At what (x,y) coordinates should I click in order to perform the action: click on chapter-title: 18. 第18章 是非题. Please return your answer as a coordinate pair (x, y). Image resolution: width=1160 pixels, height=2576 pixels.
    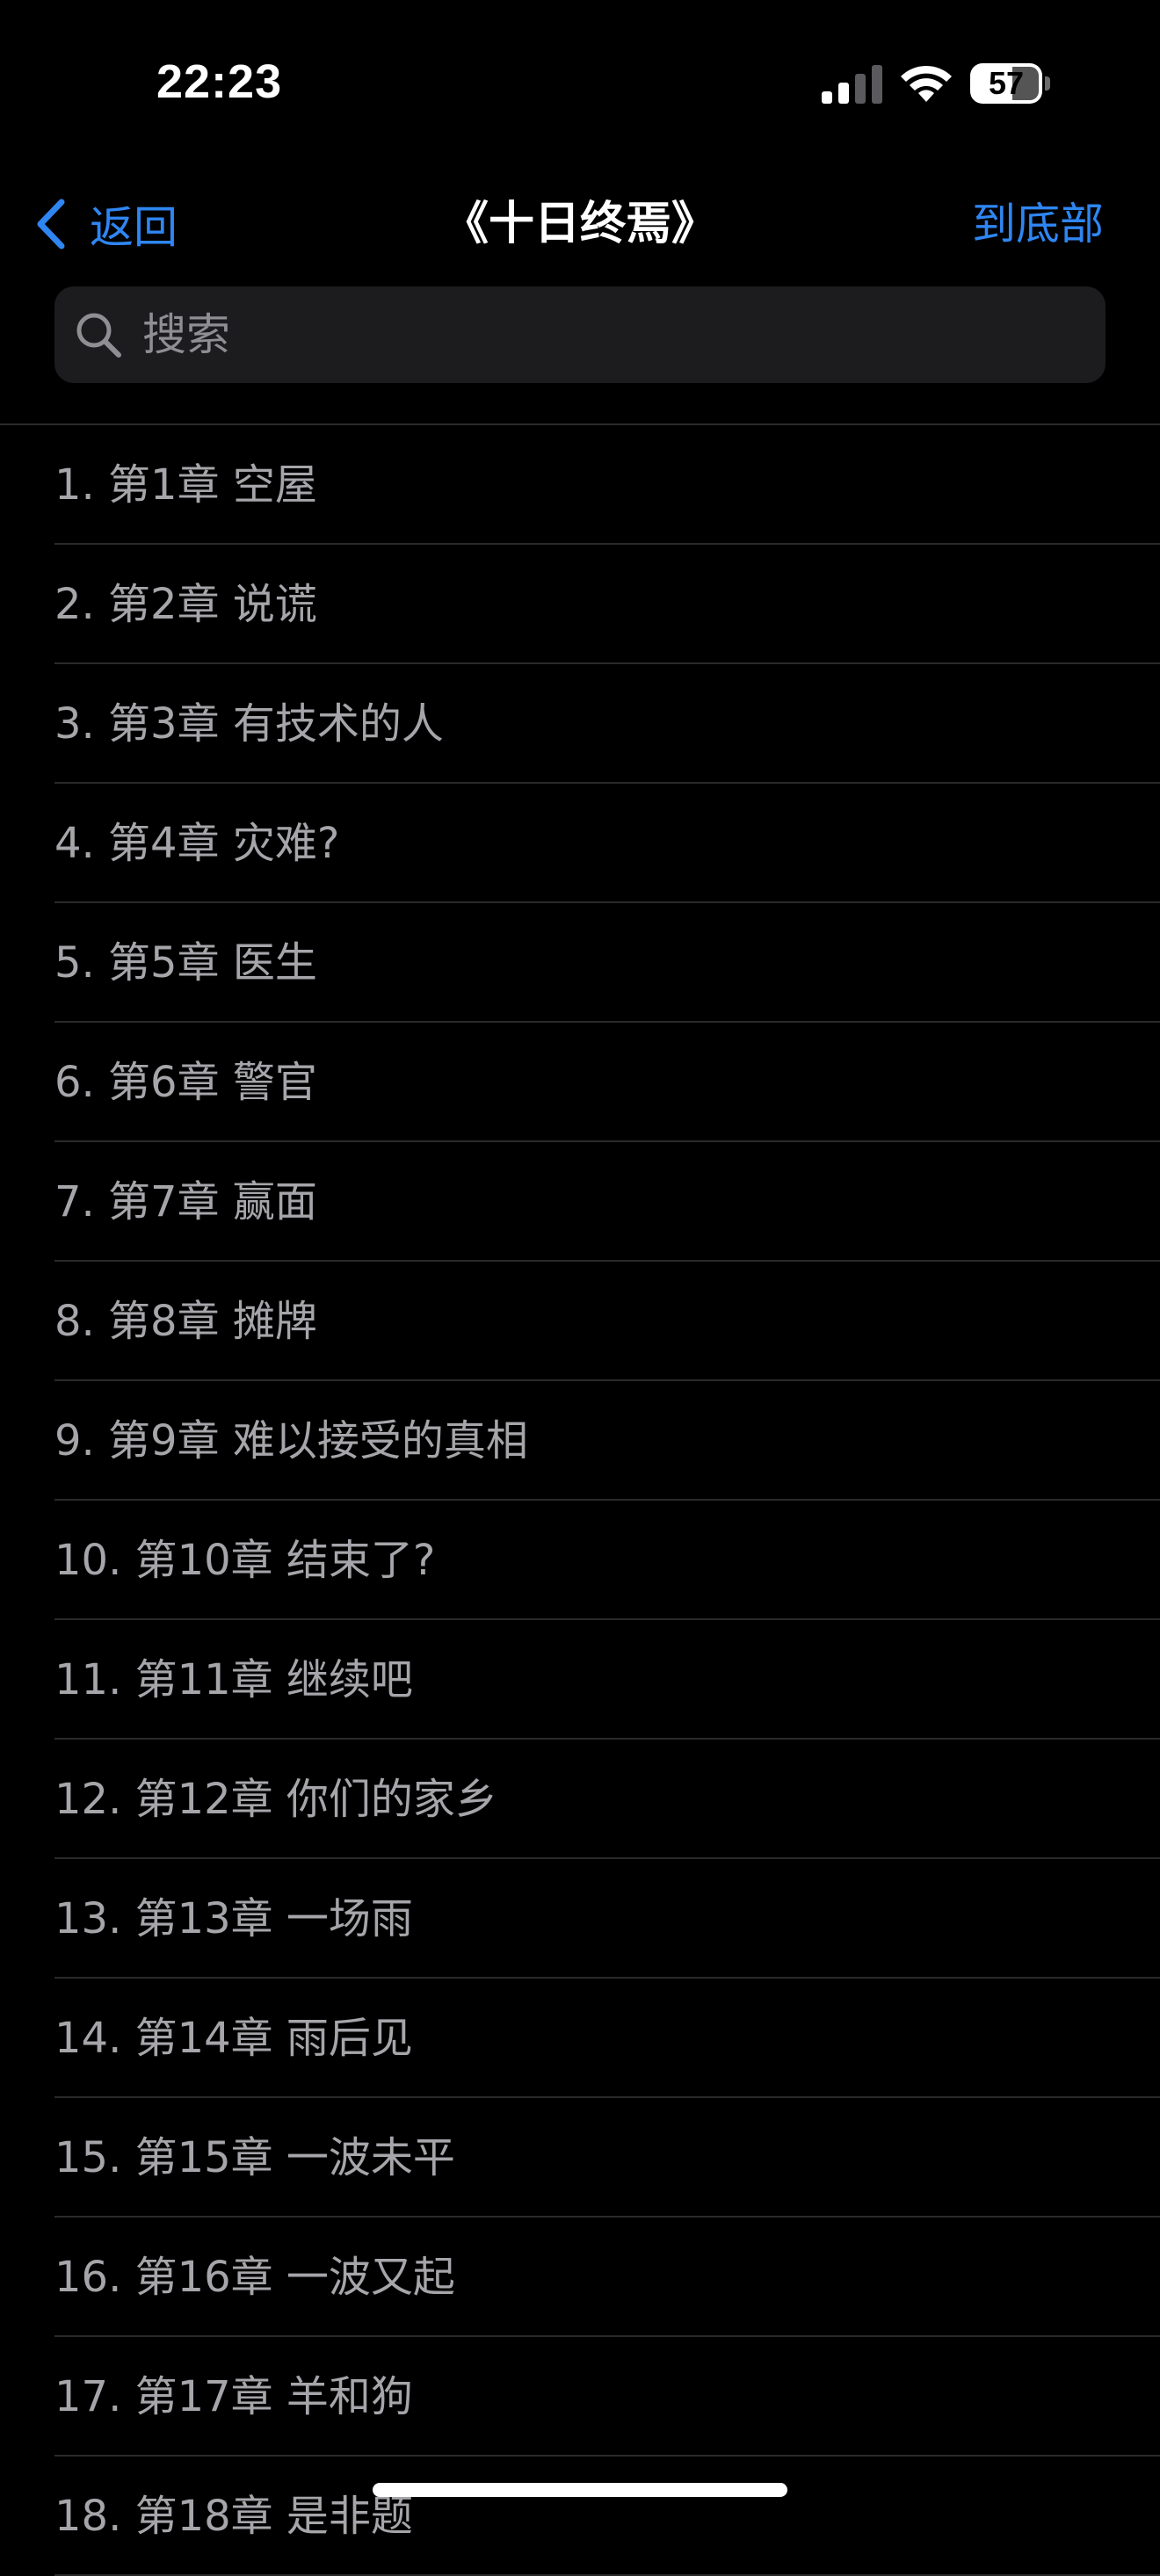
    Looking at the image, I should click on (233, 2516).